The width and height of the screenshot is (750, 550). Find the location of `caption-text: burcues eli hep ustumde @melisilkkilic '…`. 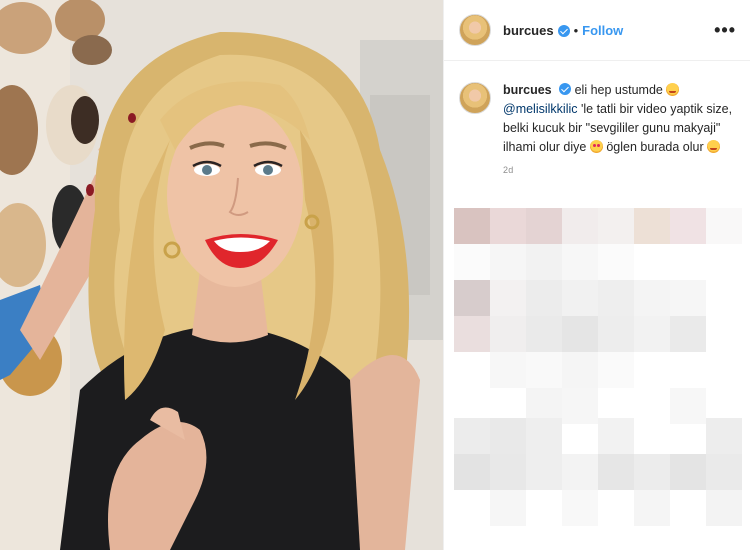

caption-text: burcues eli hep ustumde @melisilkkilic '… is located at coordinates (619, 119).